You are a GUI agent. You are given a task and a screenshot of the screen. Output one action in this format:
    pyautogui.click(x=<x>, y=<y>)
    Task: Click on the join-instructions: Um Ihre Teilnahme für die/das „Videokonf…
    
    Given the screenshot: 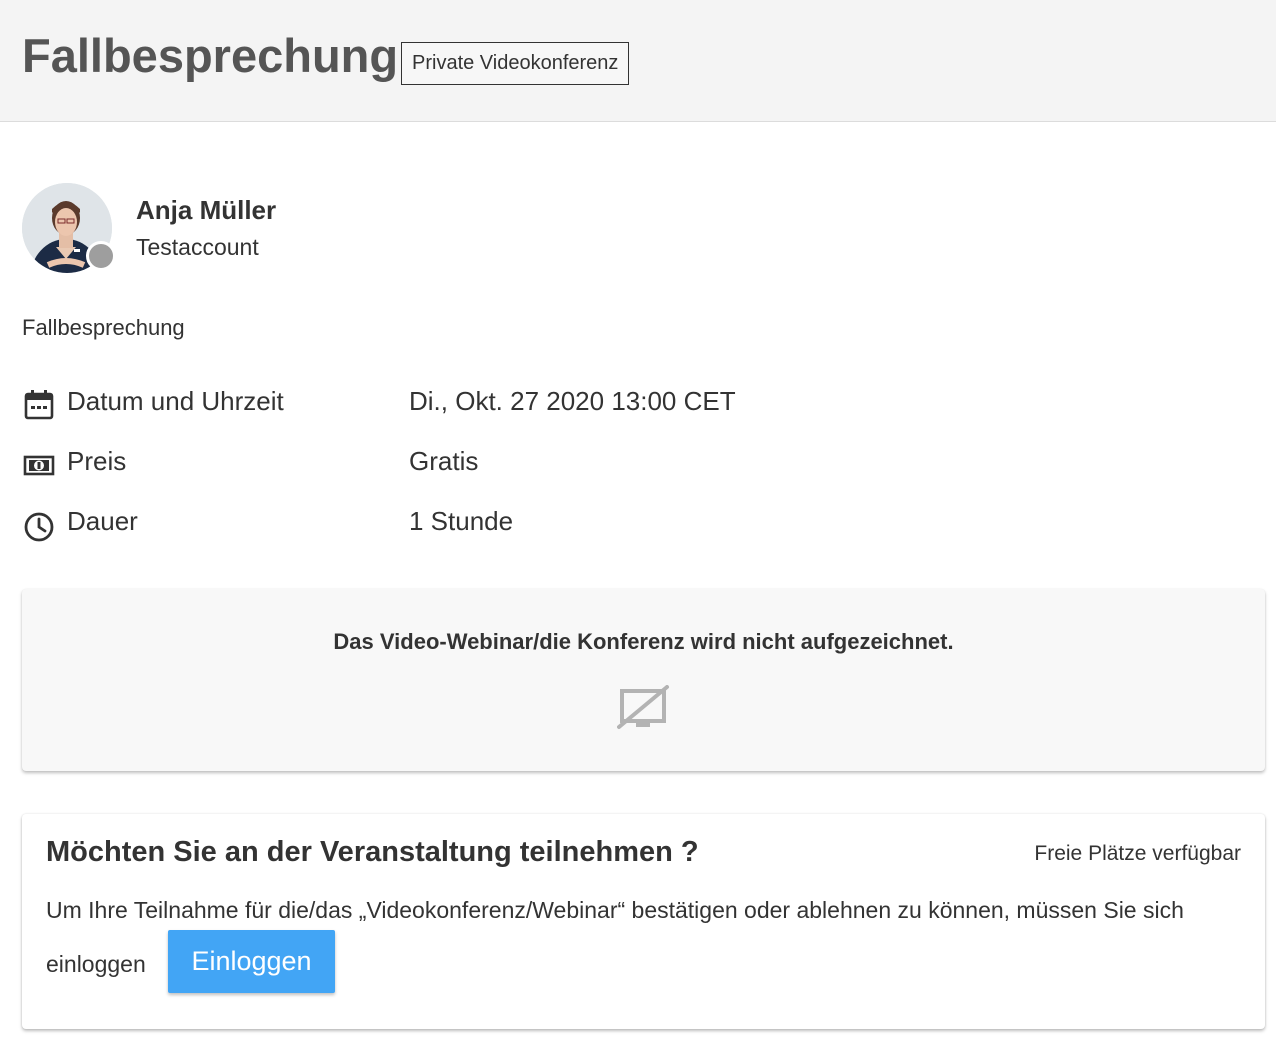 What is the action you would take?
    pyautogui.click(x=615, y=910)
    